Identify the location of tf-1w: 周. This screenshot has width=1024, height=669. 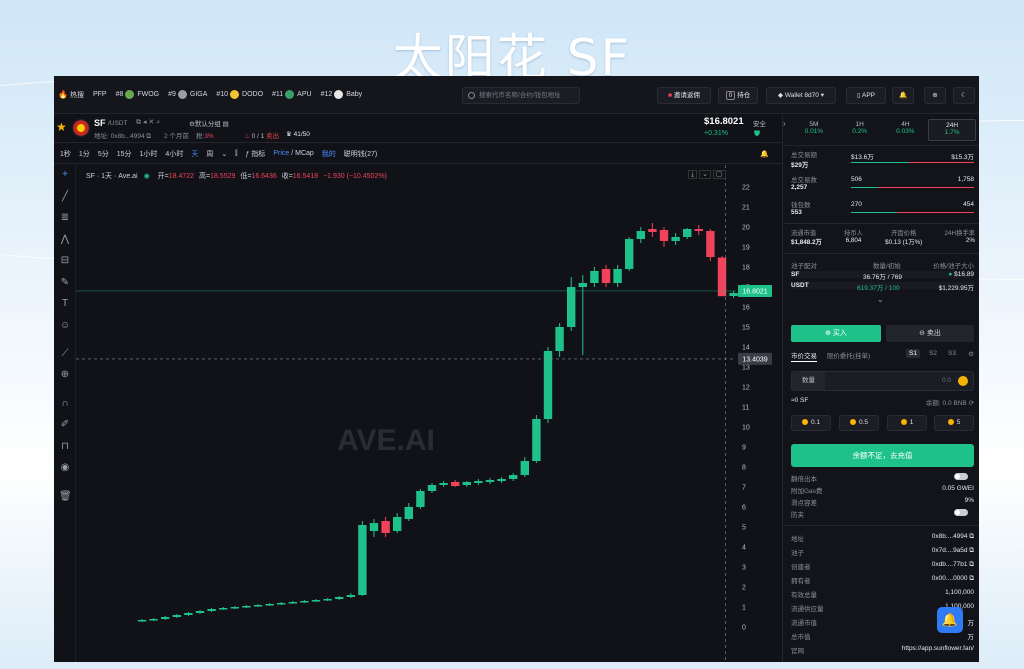
(209, 154).